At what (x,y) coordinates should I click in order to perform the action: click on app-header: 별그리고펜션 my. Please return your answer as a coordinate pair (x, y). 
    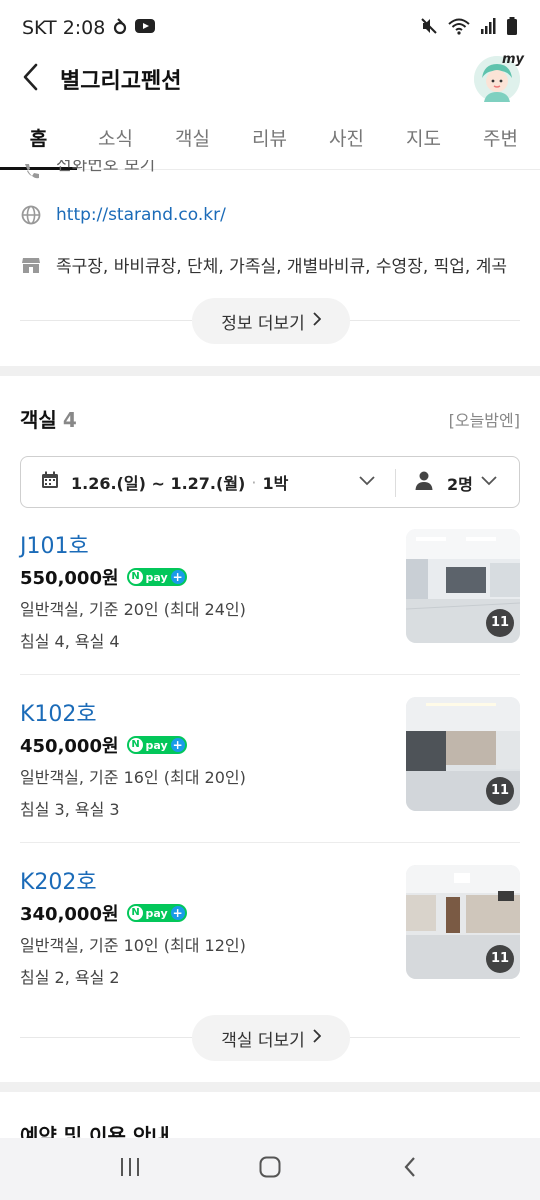
    Looking at the image, I should click on (270, 79).